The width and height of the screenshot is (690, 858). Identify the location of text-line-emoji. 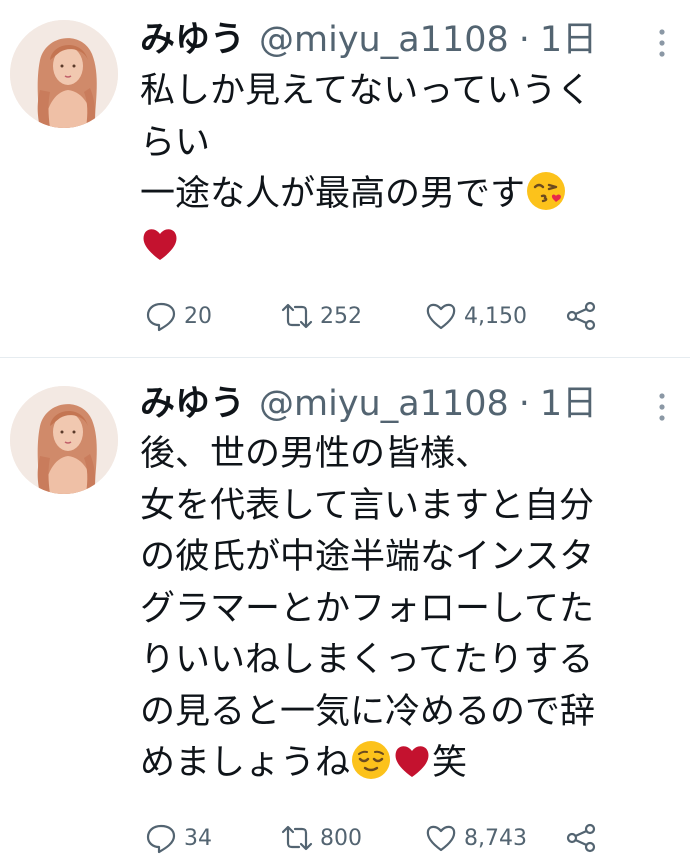
(400, 247).